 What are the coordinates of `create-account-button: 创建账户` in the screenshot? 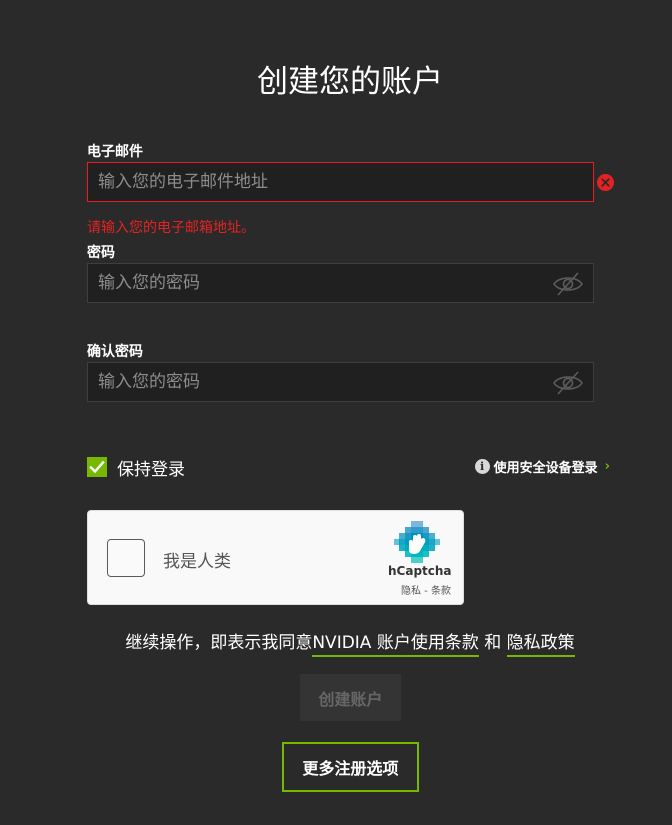 It's located at (350, 697).